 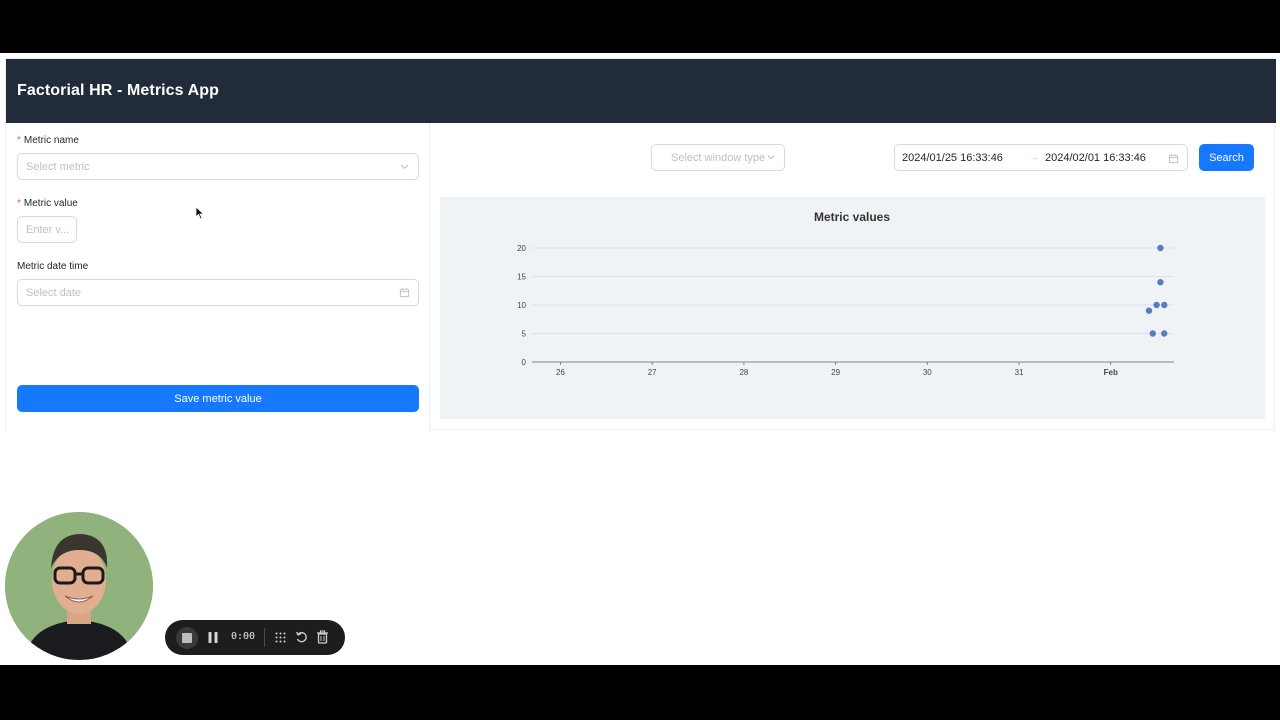 I want to click on drawing-grid-icon, so click(x=280, y=637).